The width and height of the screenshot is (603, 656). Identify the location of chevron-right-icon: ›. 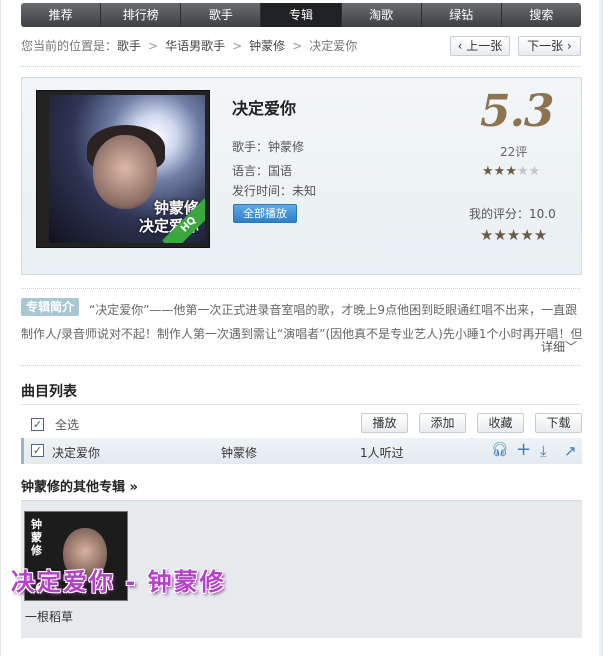
(567, 46).